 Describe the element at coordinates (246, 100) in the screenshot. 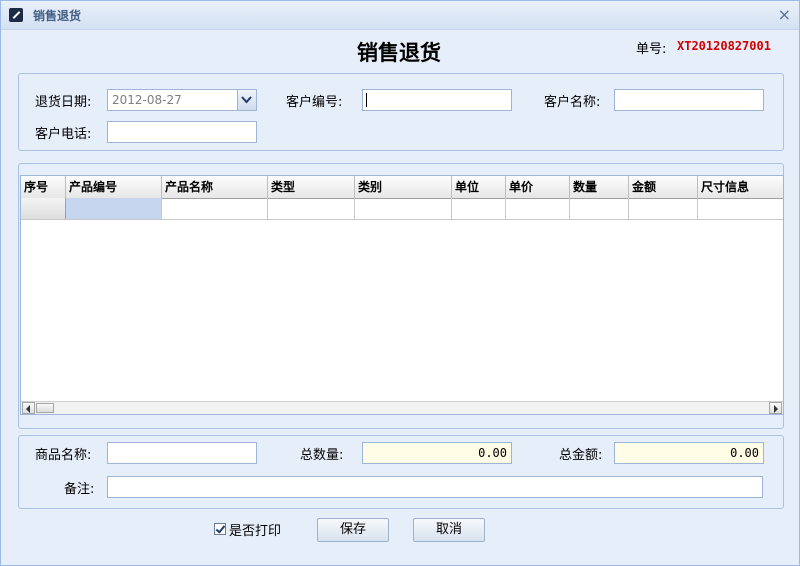

I see `chevron-down-icon` at that location.